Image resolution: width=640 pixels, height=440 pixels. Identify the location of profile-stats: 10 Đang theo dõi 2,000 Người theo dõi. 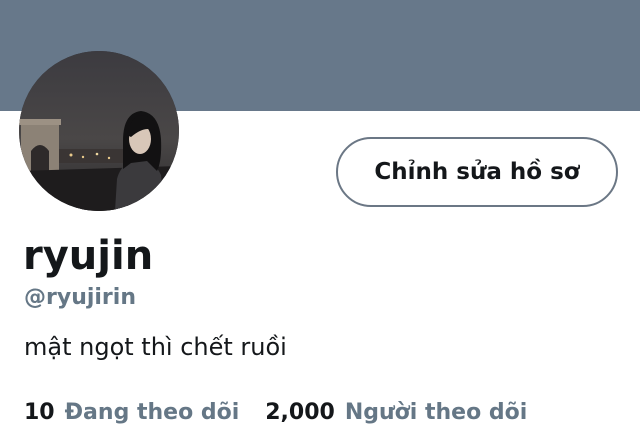
(275, 413).